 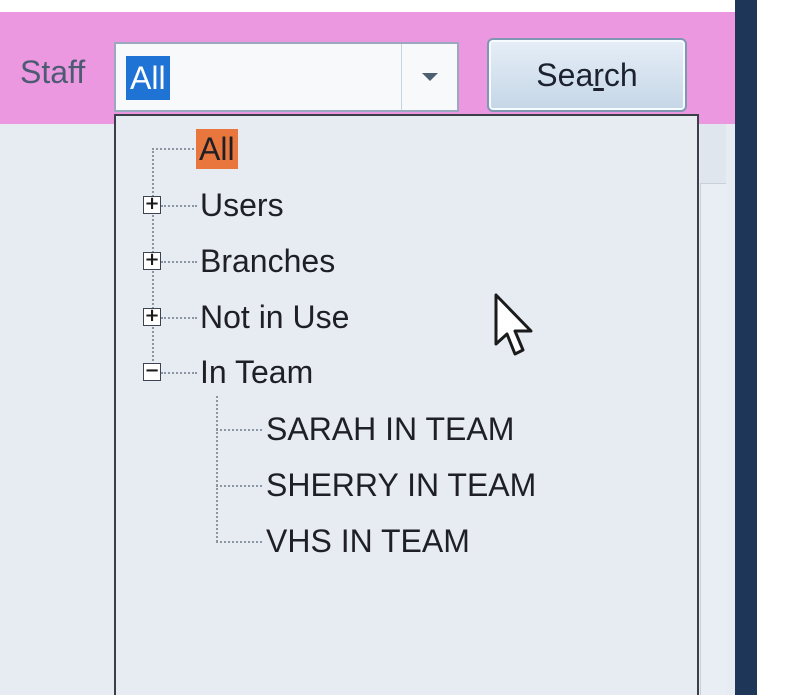 What do you see at coordinates (53, 72) in the screenshot?
I see `staff-label: Staff` at bounding box center [53, 72].